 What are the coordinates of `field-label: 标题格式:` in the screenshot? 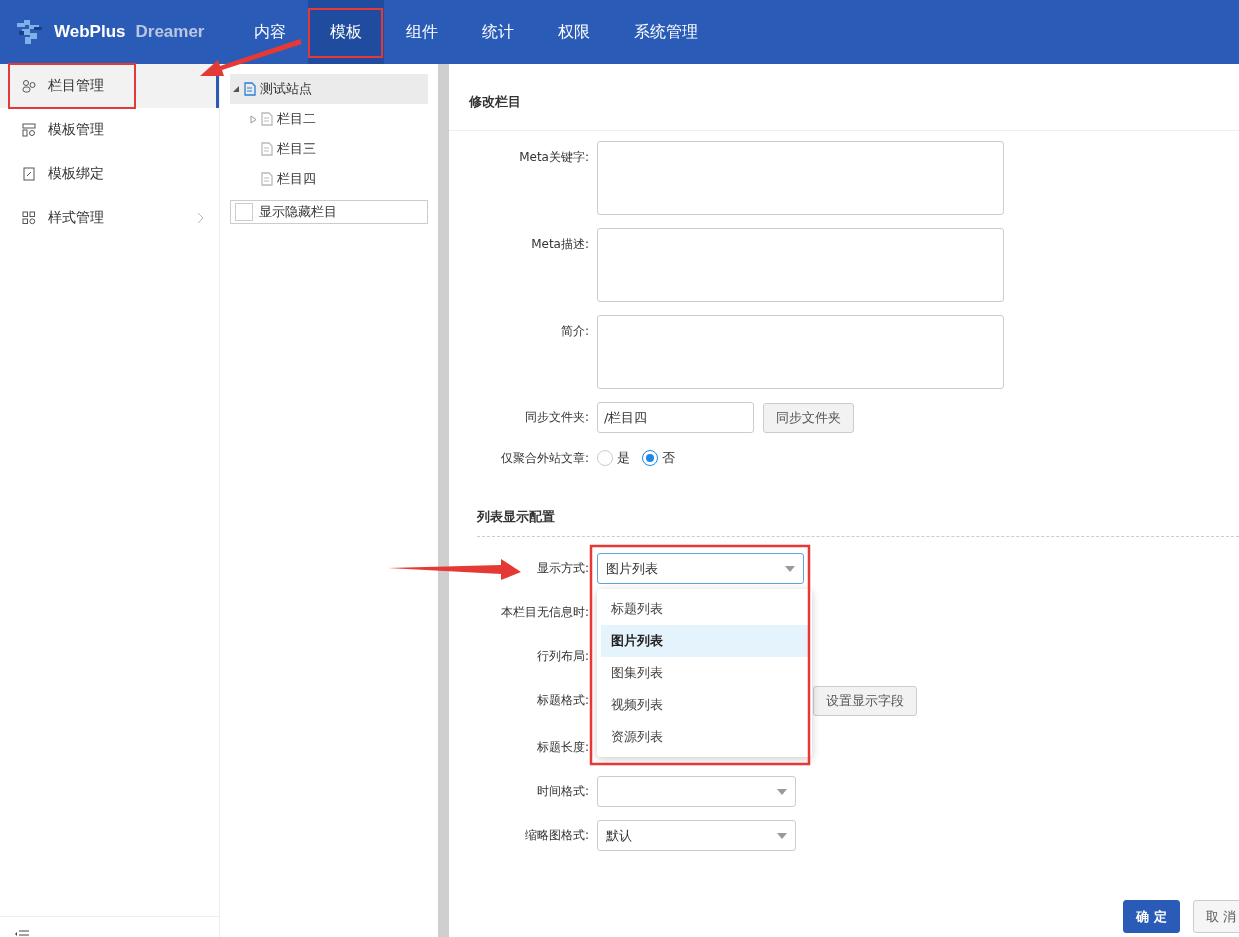 It's located at (562, 700).